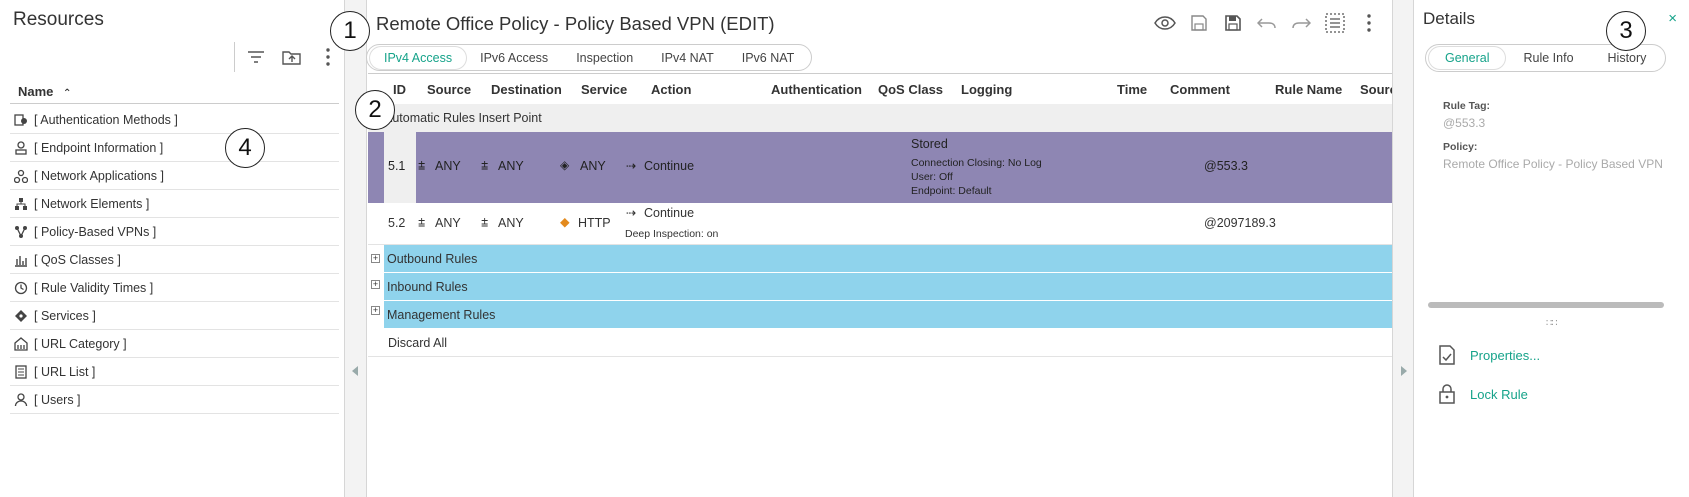 The image size is (1689, 497). Describe the element at coordinates (526, 89) in the screenshot. I see `col-destination: Destination` at that location.